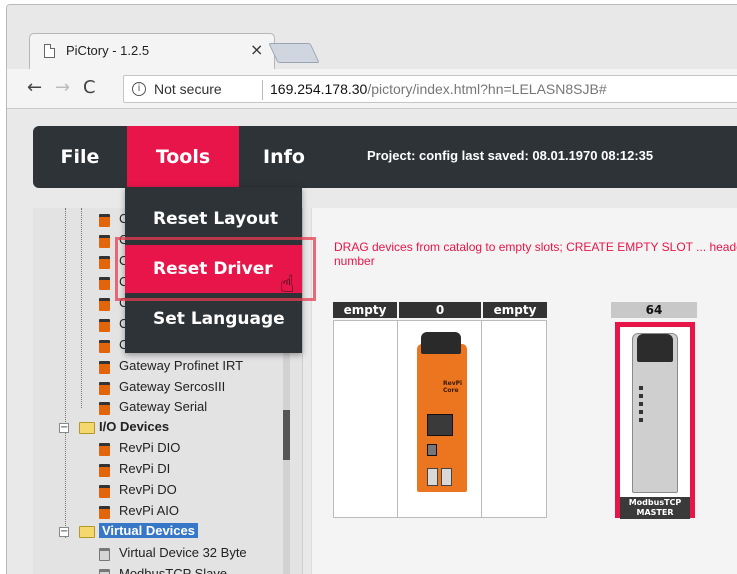  I want to click on new-tab-button, so click(294, 53).